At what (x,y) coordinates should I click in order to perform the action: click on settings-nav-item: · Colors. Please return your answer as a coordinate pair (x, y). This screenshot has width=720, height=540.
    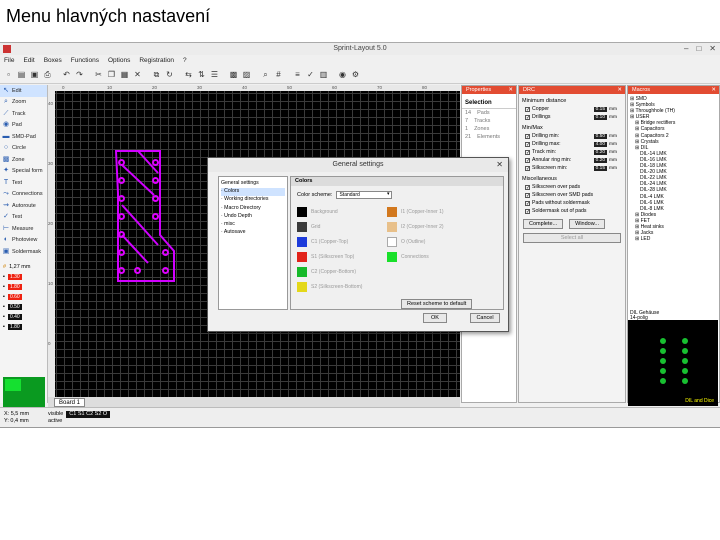
    Looking at the image, I should click on (253, 192).